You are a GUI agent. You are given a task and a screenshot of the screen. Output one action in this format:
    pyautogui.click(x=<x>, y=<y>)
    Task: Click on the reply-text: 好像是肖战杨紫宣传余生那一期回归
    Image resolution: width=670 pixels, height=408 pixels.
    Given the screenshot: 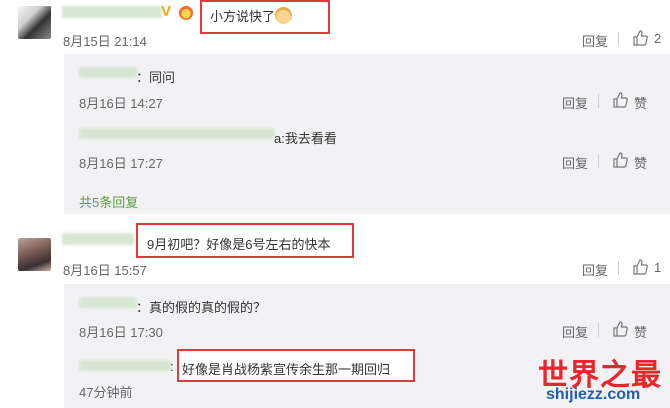 What is the action you would take?
    pyautogui.click(x=286, y=369)
    